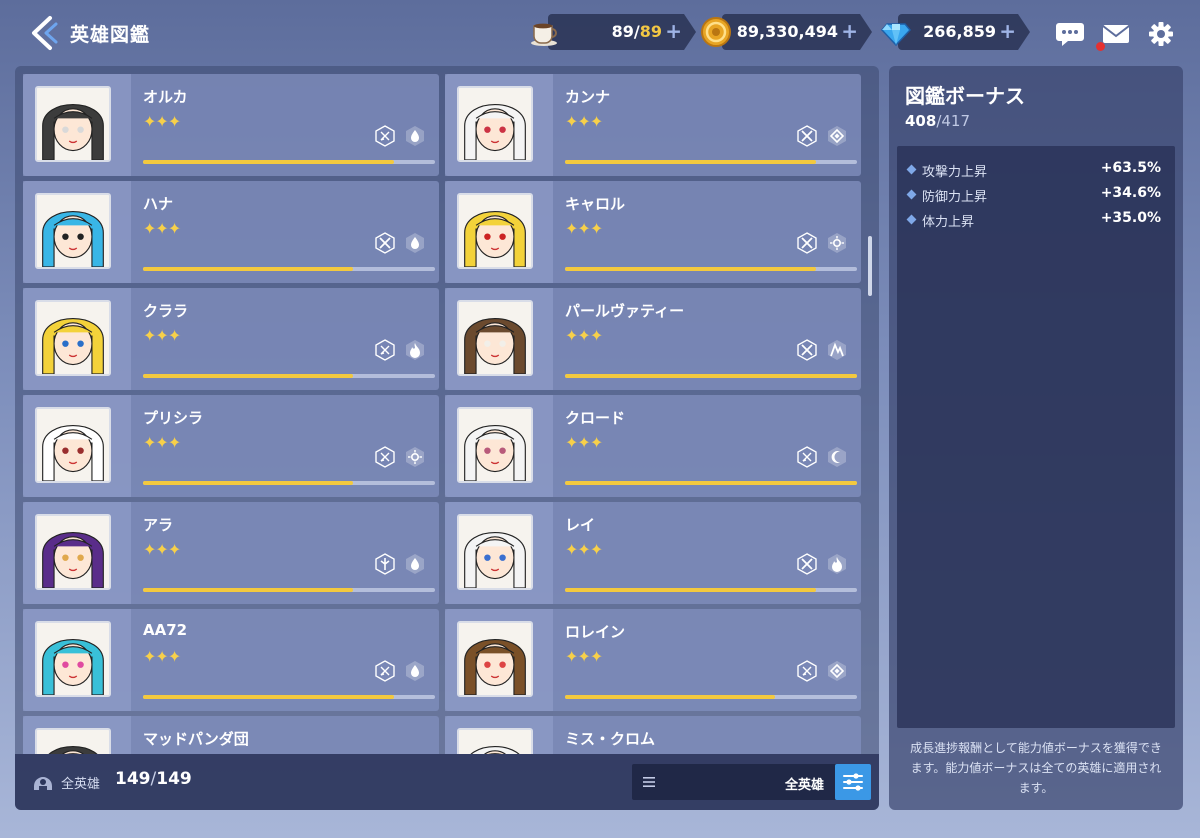 The height and width of the screenshot is (838, 1200). I want to click on scrollbar-thumb, so click(870, 266).